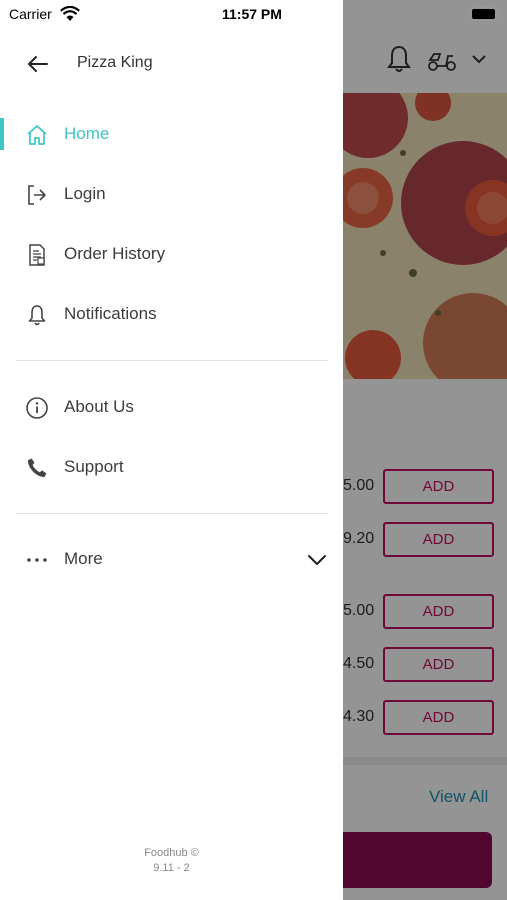 The image size is (507, 900). Describe the element at coordinates (70, 13) in the screenshot. I see `wifi-icon` at that location.